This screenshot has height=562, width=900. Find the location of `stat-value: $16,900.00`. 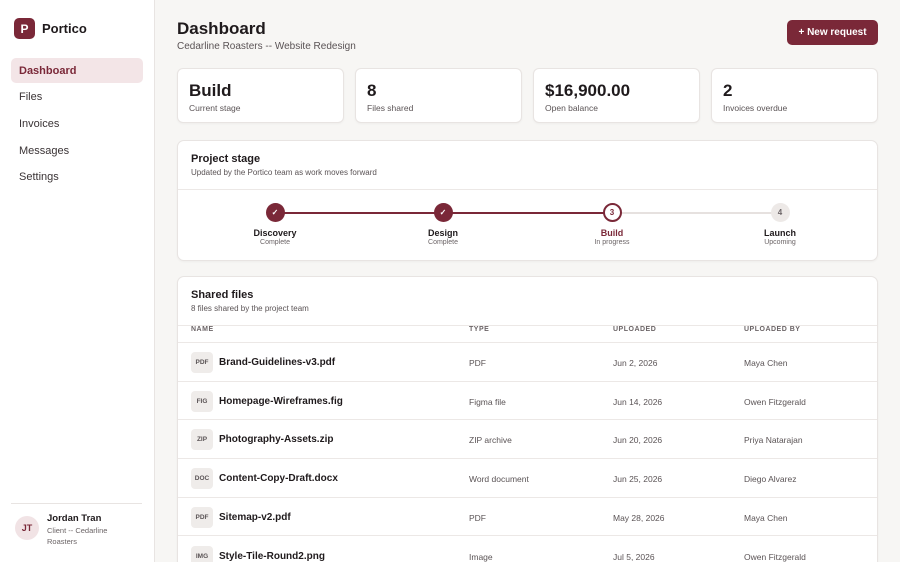

stat-value: $16,900.00 is located at coordinates (588, 90).